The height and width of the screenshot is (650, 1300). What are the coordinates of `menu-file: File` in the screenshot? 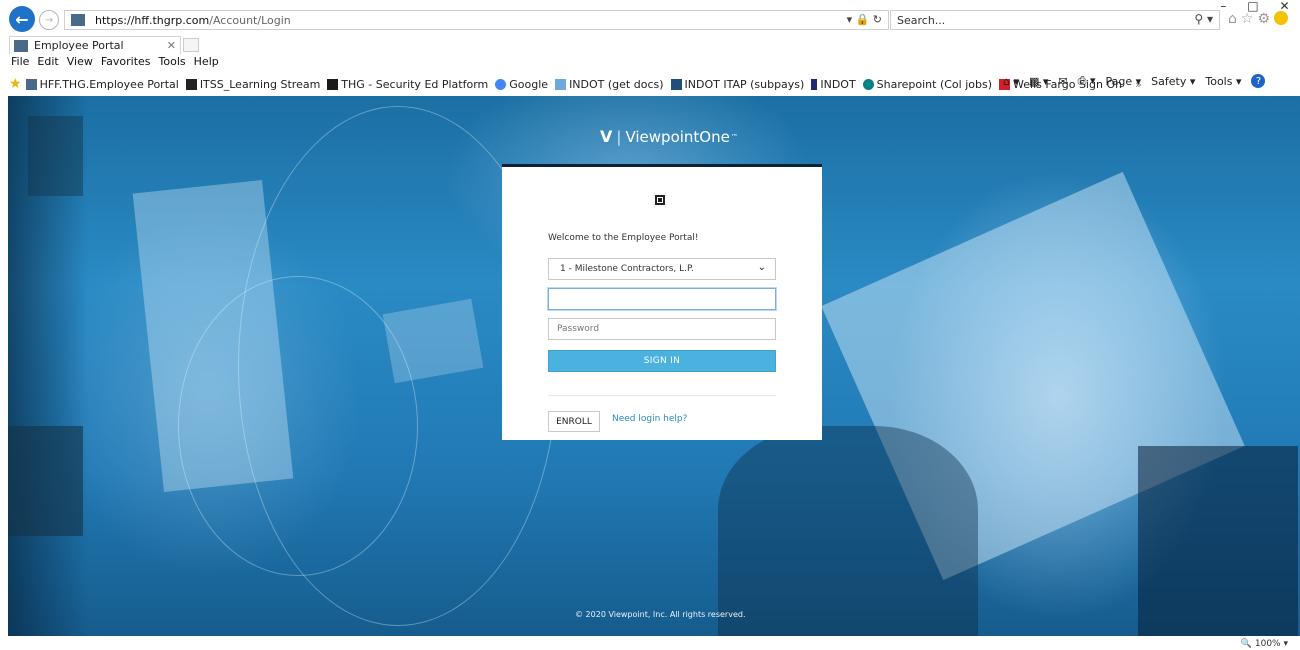 It's located at (20, 63).